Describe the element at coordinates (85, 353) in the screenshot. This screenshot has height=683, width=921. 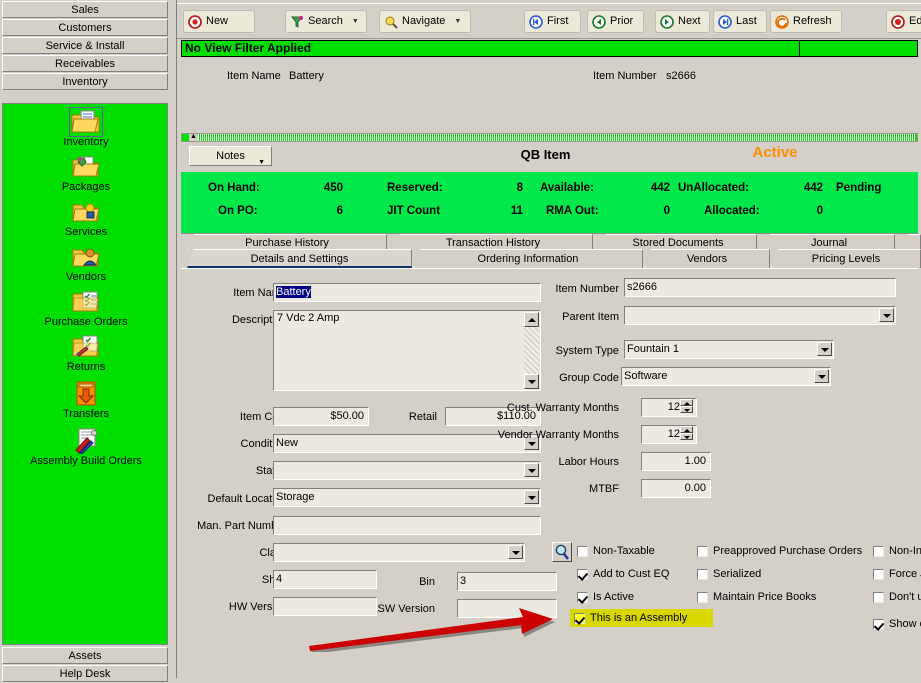
I see `sidebar-item-returns: Returns` at that location.